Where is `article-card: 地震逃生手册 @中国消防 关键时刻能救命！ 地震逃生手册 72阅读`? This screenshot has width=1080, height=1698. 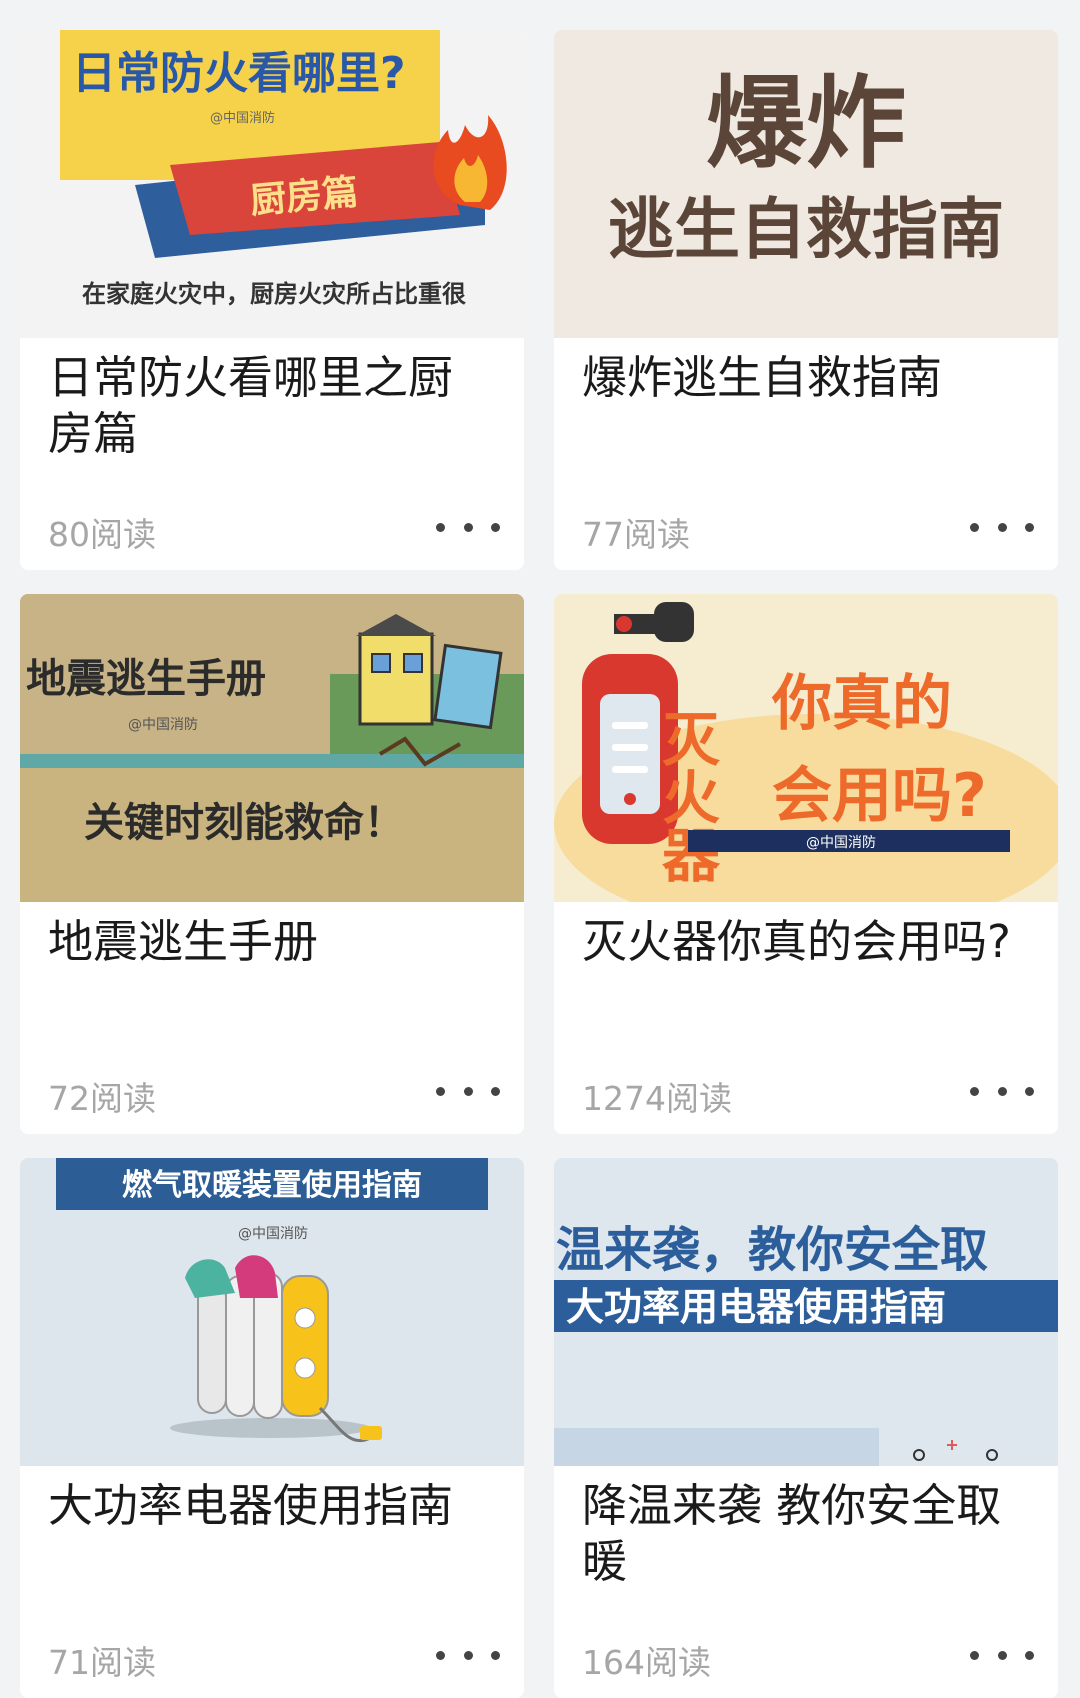 article-card: 地震逃生手册 @中国消防 关键时刻能救命！ 地震逃生手册 72阅读 is located at coordinates (272, 864).